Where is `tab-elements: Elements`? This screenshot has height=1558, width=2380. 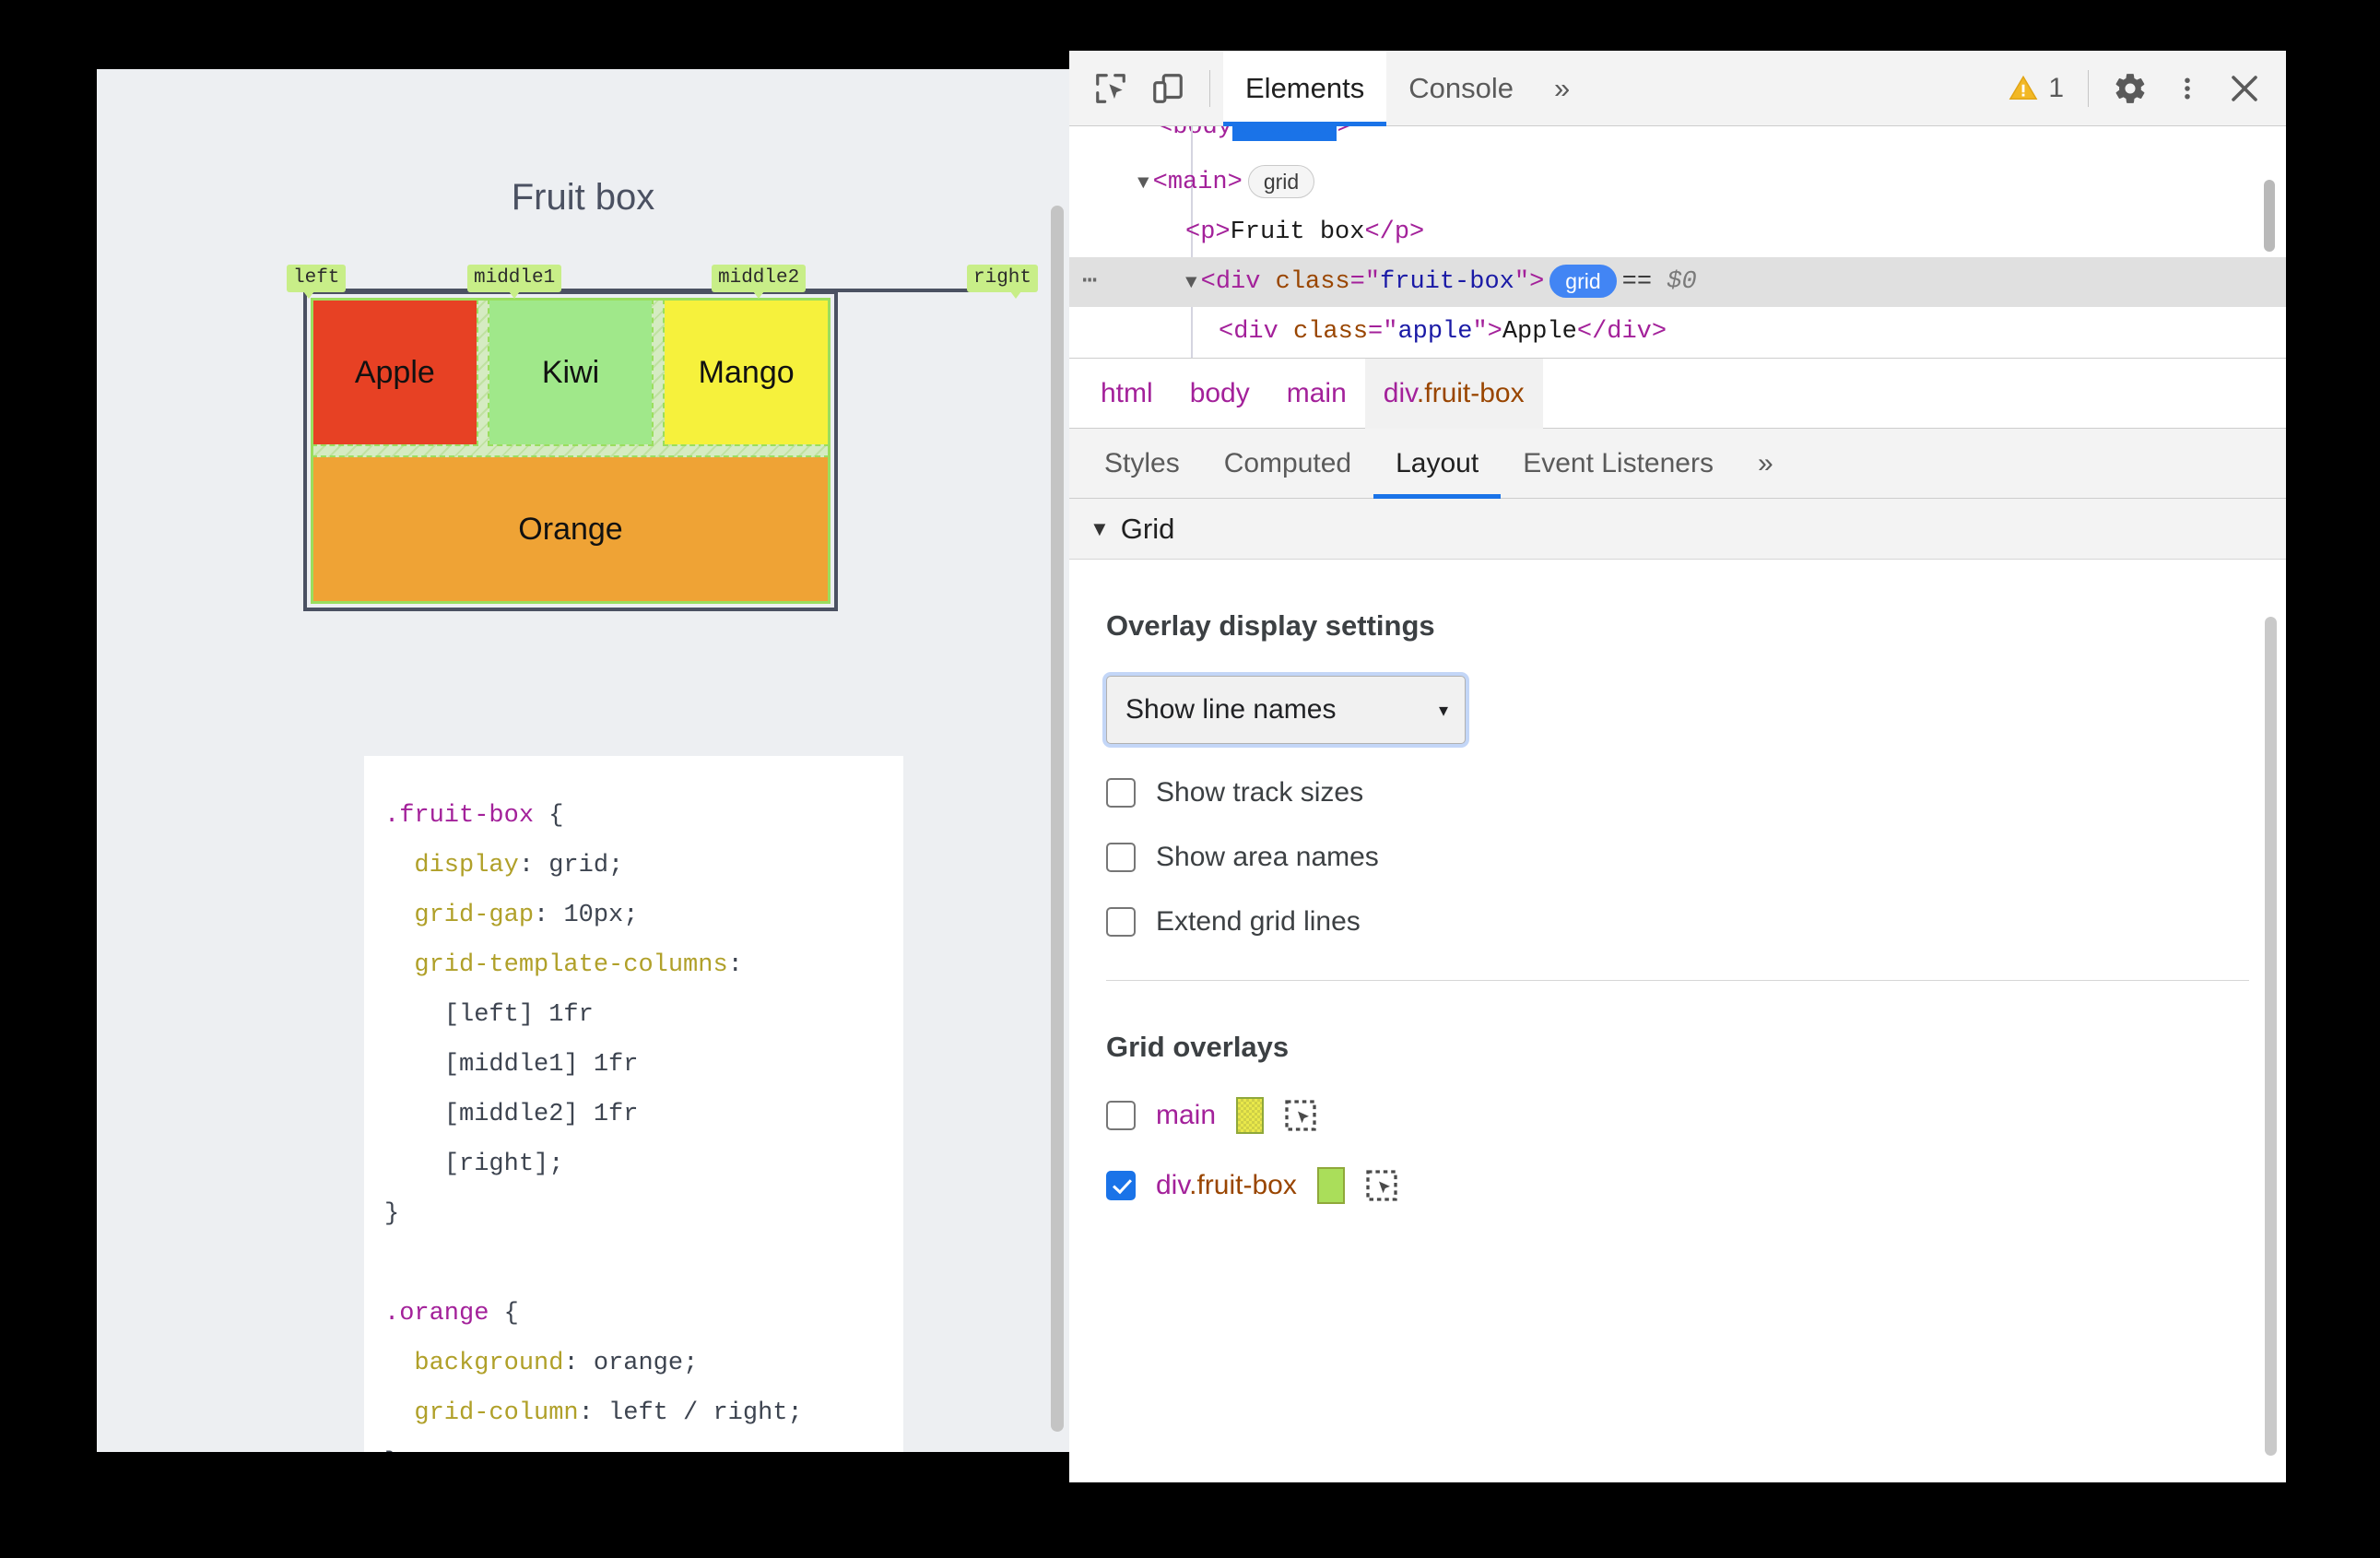
tab-elements: Elements is located at coordinates (1305, 88).